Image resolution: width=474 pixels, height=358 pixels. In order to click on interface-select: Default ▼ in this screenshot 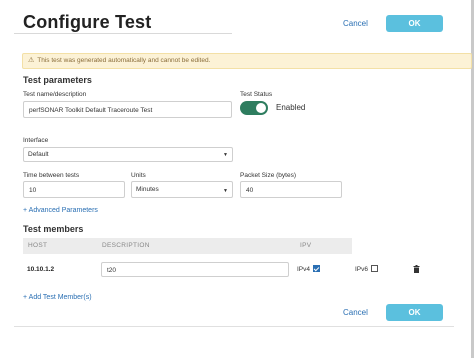, I will do `click(128, 154)`.